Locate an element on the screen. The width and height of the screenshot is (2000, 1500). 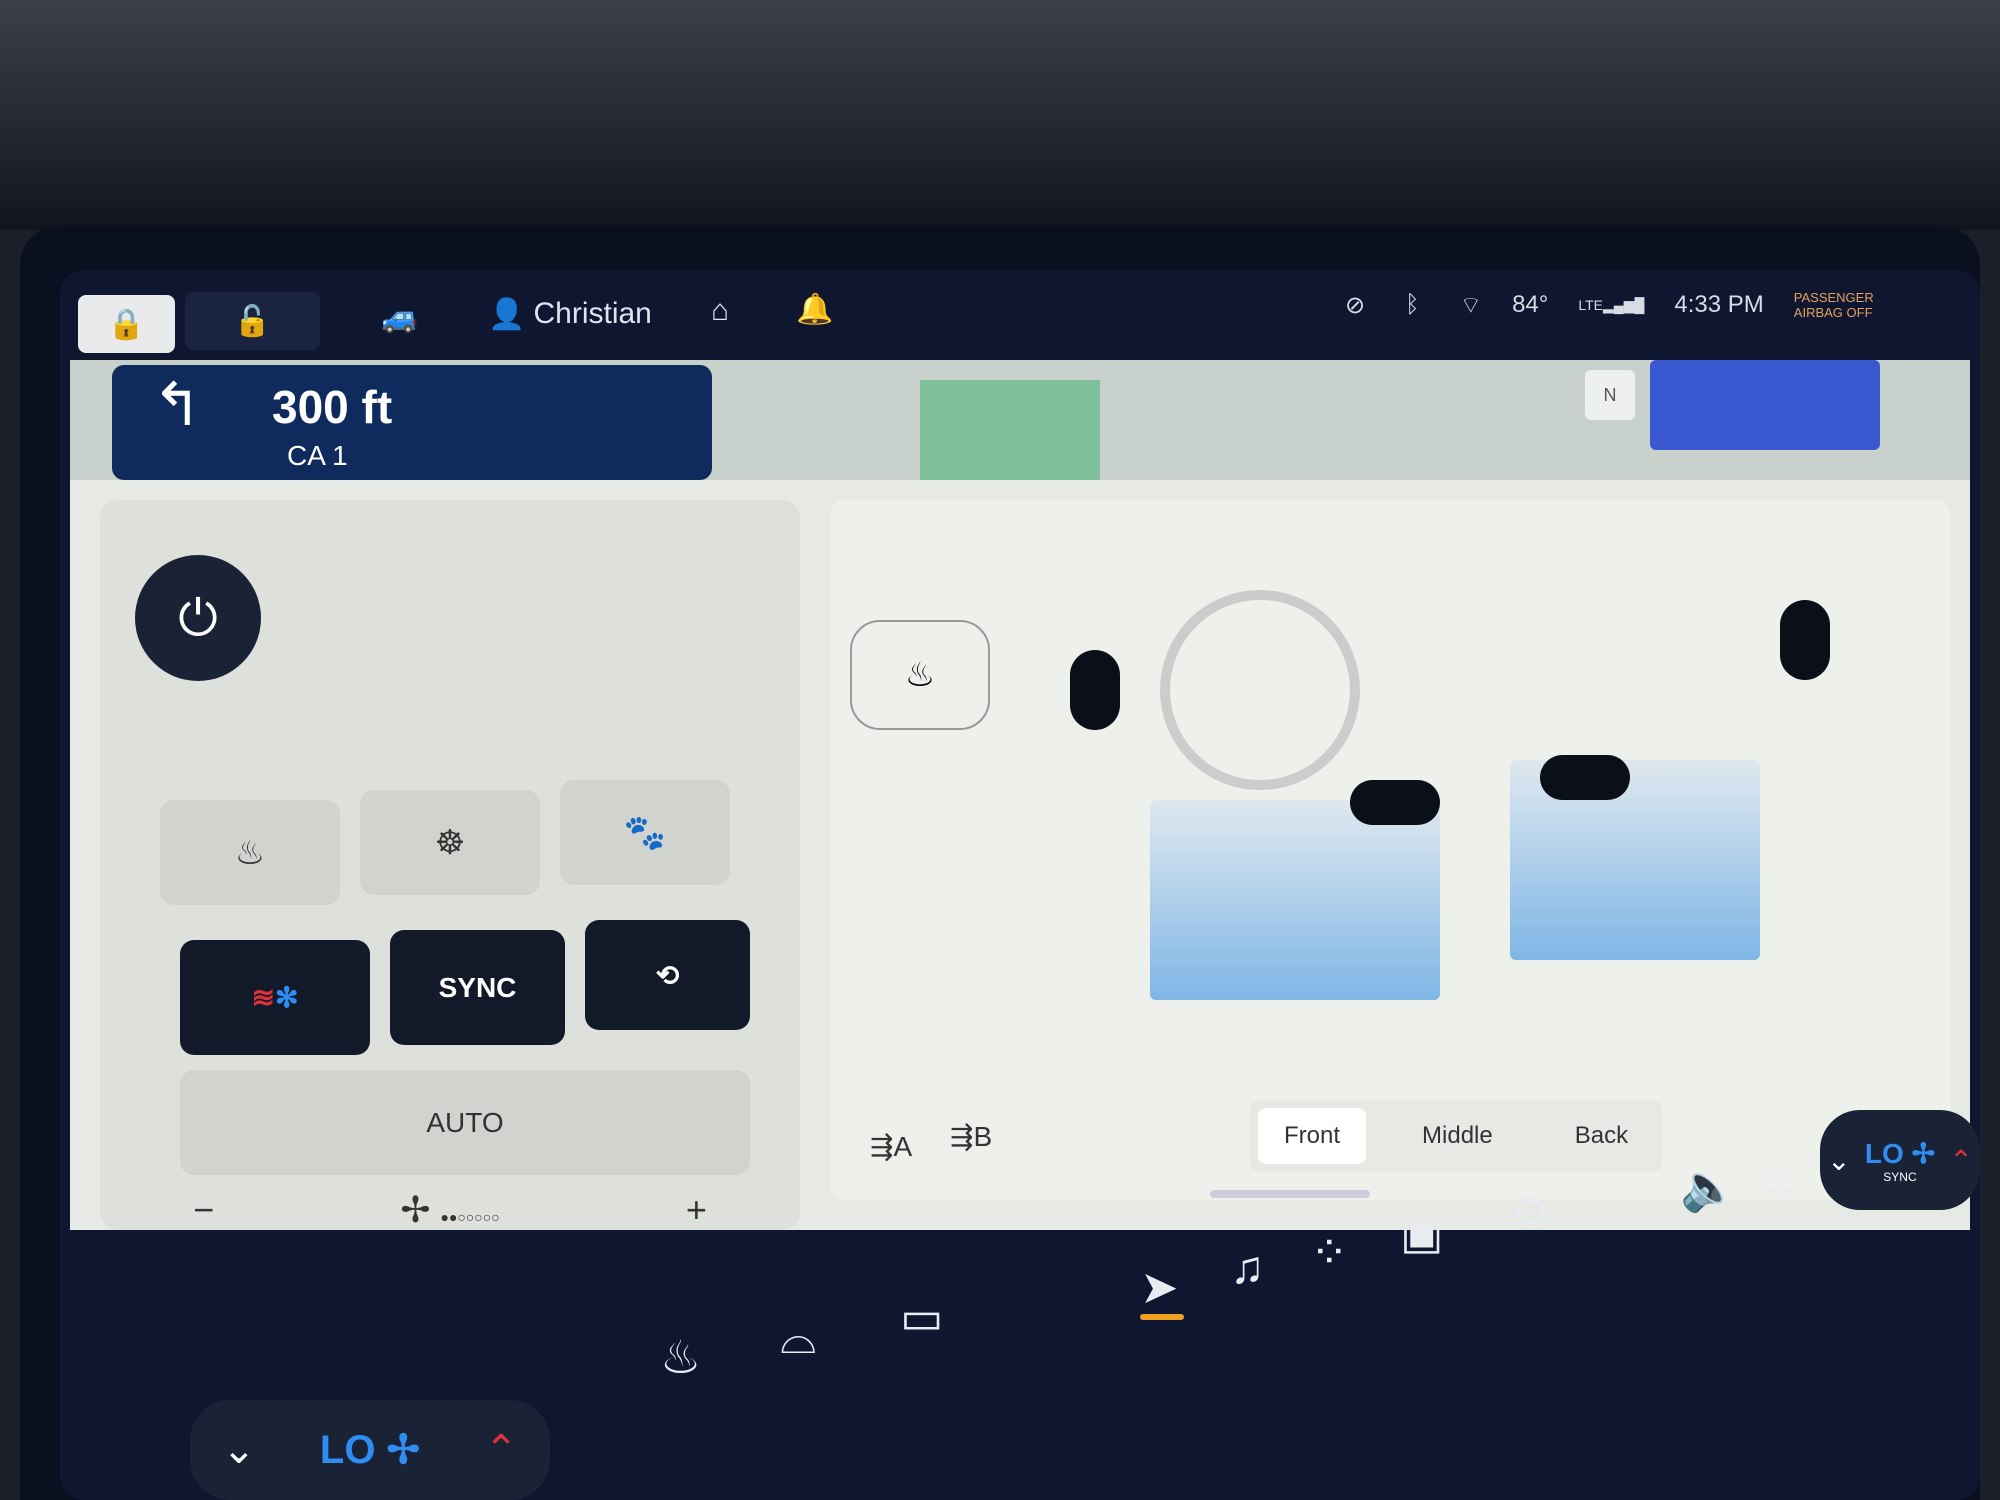
pet-mode-button: 🐾 is located at coordinates (645, 832).